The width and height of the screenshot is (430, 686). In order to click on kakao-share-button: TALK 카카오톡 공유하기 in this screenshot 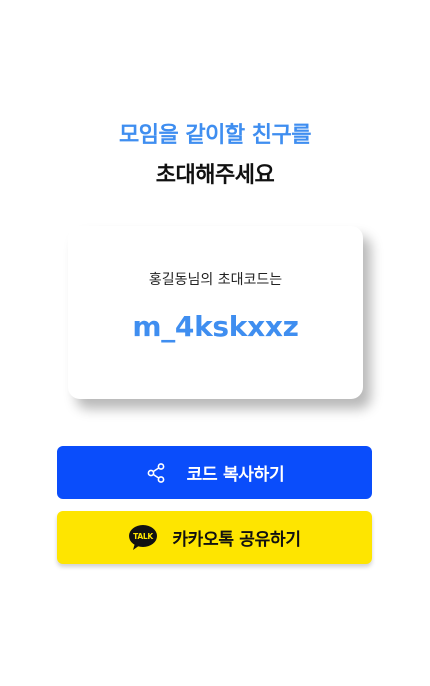, I will do `click(214, 537)`.